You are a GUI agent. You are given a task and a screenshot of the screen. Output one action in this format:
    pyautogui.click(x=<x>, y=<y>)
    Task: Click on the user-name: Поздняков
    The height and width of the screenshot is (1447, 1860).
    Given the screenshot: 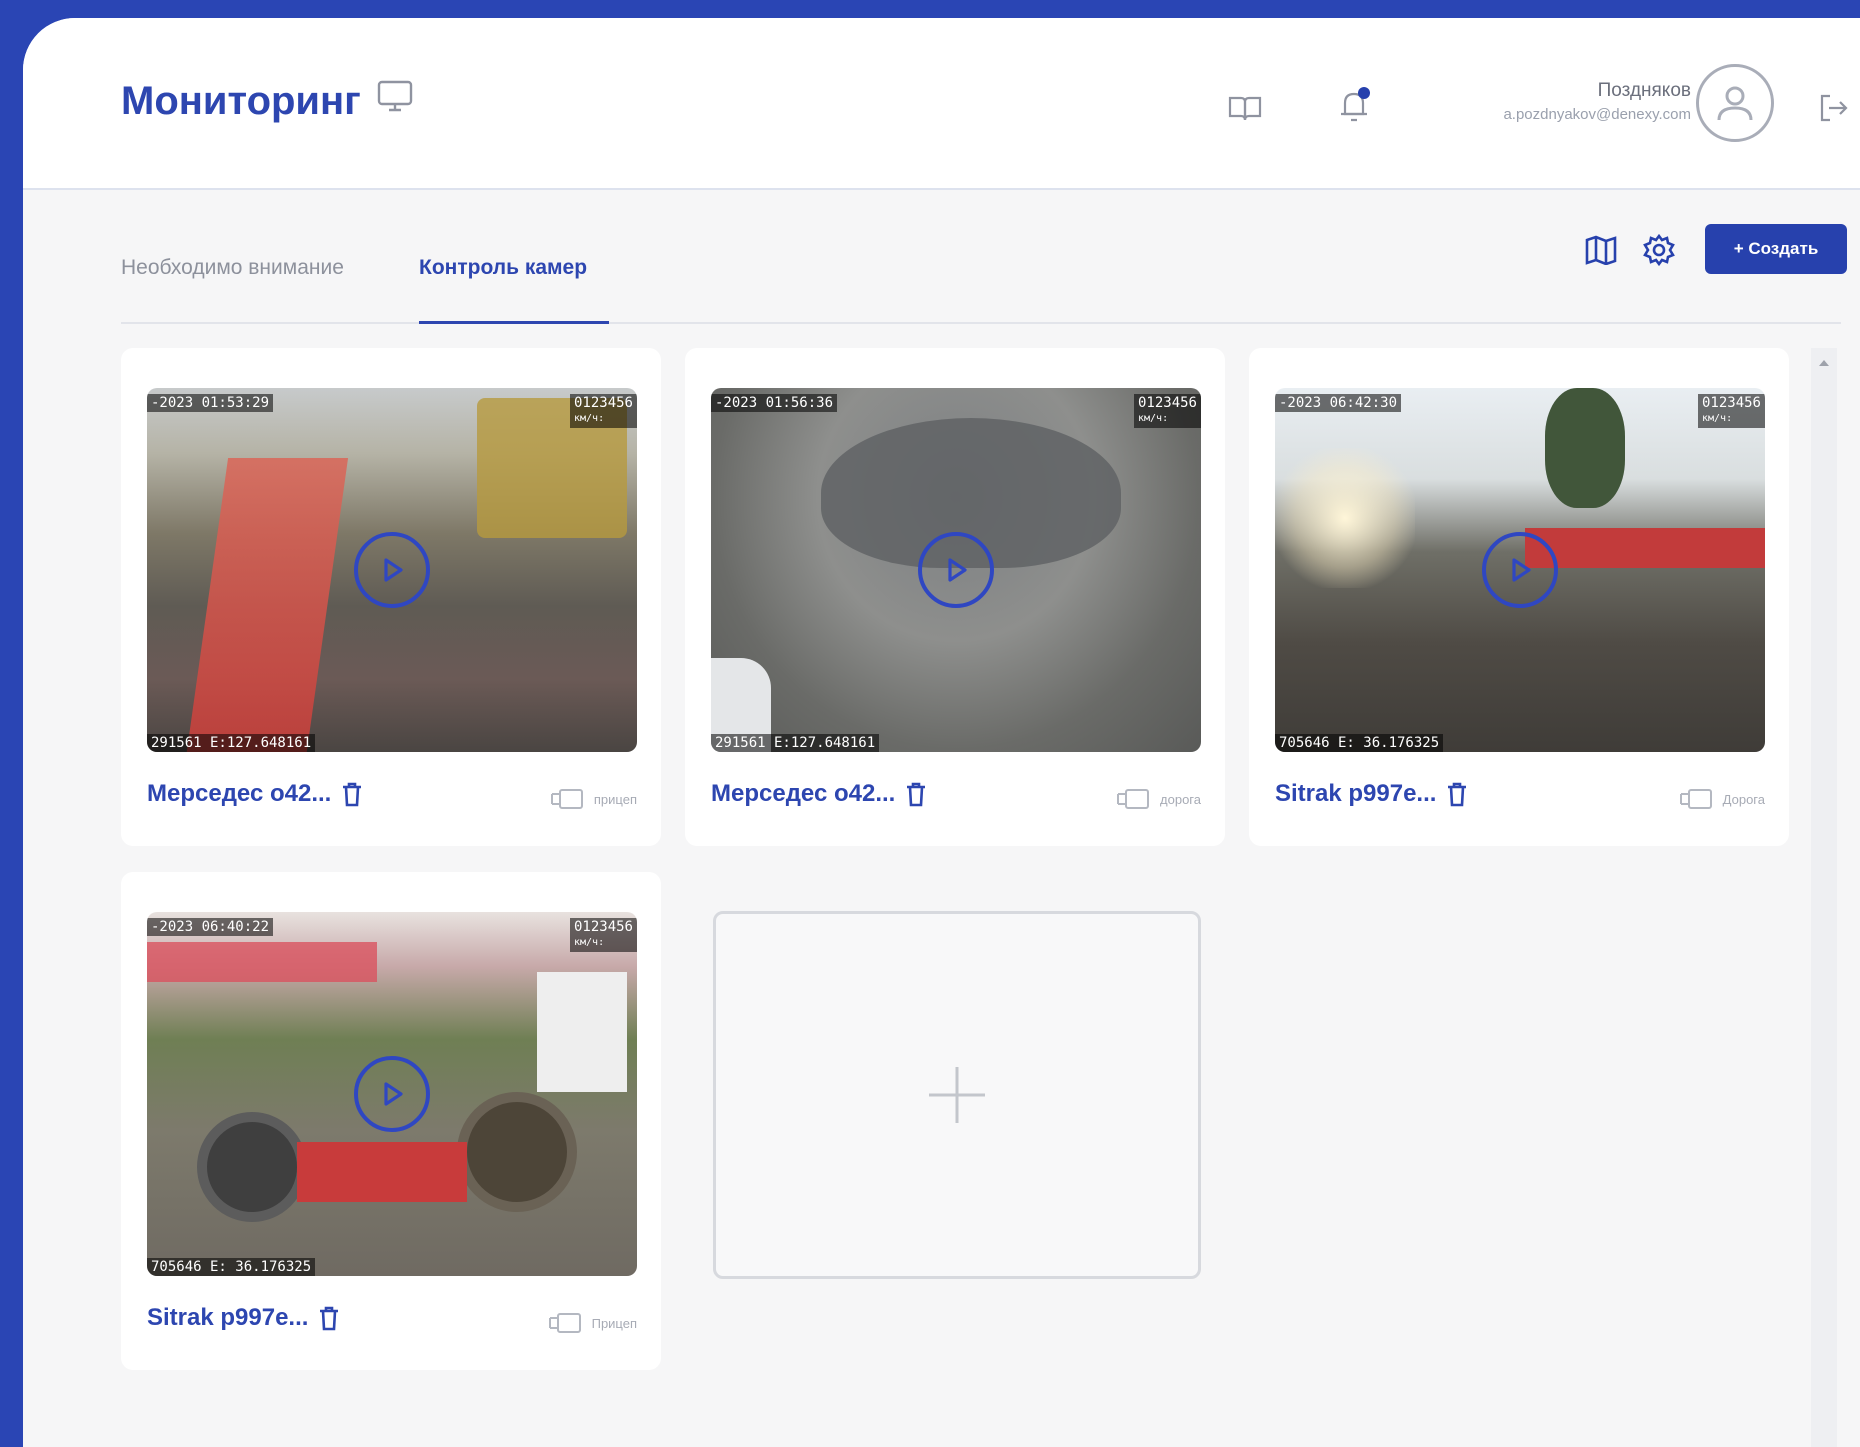 What is the action you would take?
    pyautogui.click(x=1644, y=90)
    